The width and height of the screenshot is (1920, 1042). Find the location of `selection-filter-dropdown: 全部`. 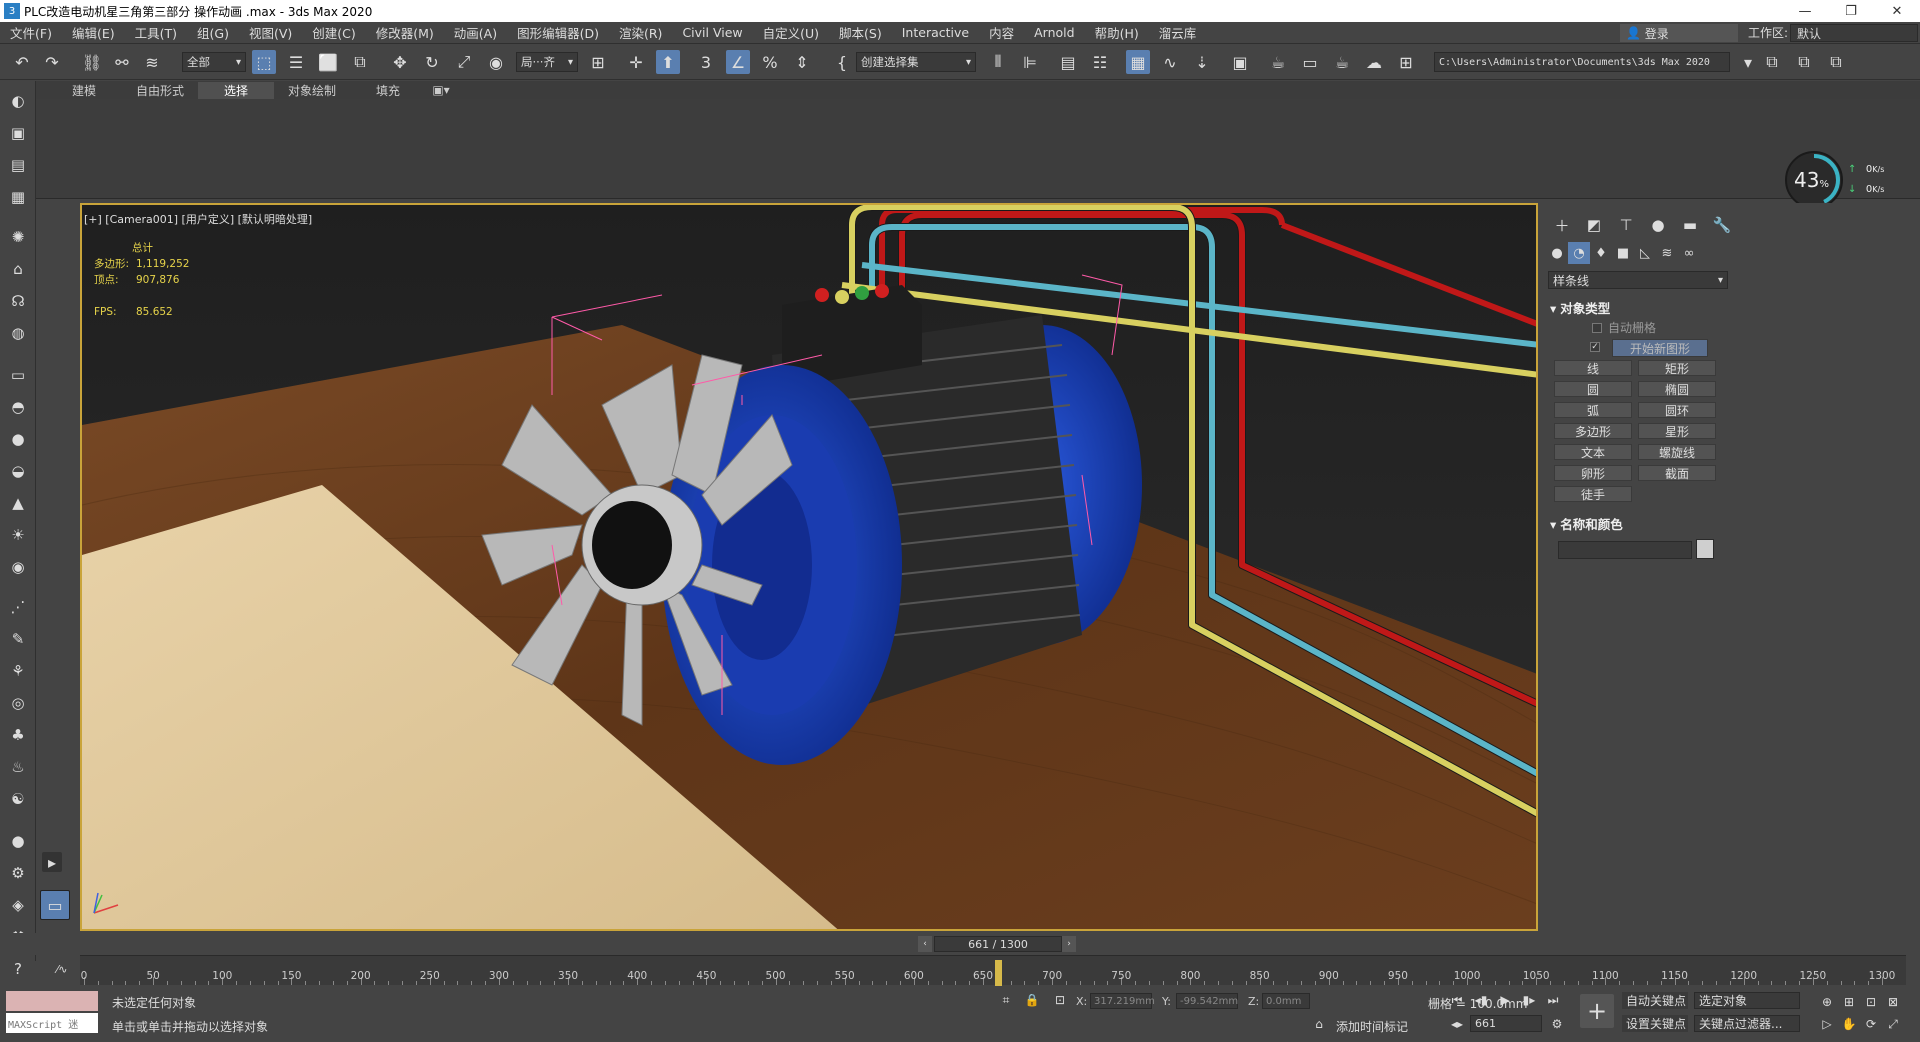

selection-filter-dropdown: 全部 is located at coordinates (214, 62).